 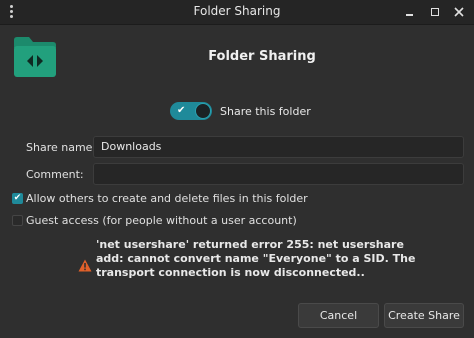 I want to click on warning-icon, so click(x=85, y=265).